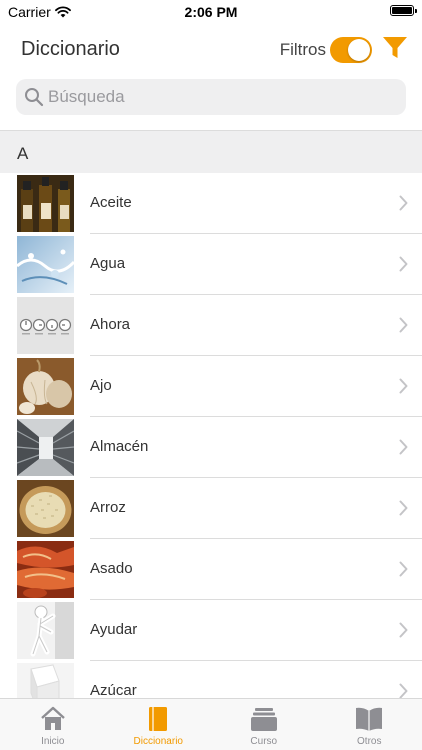 The width and height of the screenshot is (422, 750). I want to click on item-label: Asado, so click(111, 568).